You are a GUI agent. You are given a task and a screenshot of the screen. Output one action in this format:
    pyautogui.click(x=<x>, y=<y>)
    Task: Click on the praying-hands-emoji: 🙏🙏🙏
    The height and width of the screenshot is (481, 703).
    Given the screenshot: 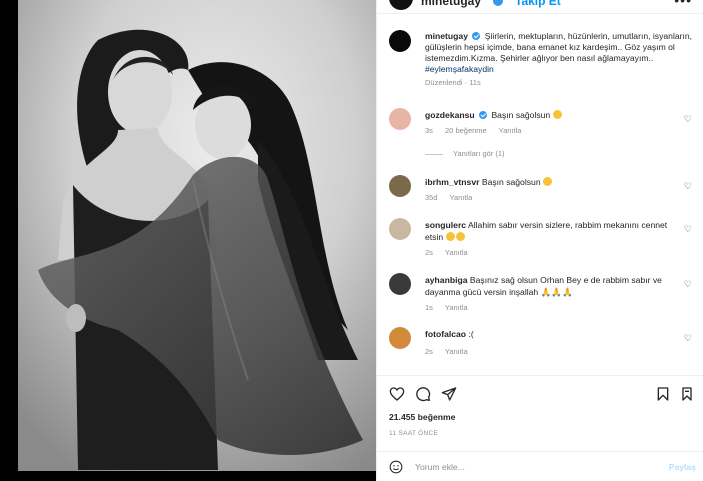 What is the action you would take?
    pyautogui.click(x=556, y=292)
    